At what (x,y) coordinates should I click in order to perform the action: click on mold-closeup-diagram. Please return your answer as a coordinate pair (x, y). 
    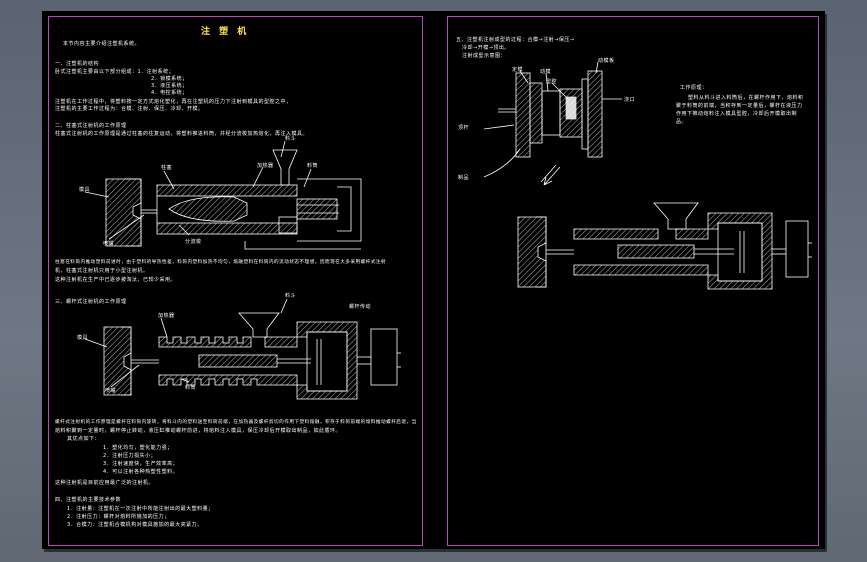
    Looking at the image, I should click on (552, 123).